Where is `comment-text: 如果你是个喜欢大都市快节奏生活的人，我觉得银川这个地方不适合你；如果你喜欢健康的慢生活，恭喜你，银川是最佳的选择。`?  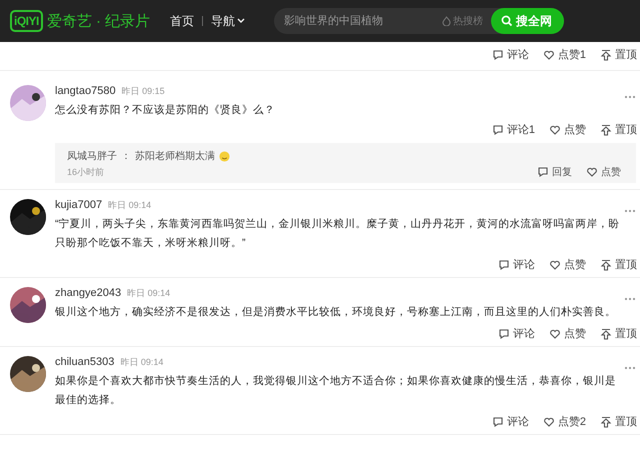 comment-text: 如果你是个喜欢大都市快节奏生活的人，我觉得银川这个地方不适合你；如果你喜欢健康的慢生活，恭喜你，银川是最佳的选择。 is located at coordinates (336, 391).